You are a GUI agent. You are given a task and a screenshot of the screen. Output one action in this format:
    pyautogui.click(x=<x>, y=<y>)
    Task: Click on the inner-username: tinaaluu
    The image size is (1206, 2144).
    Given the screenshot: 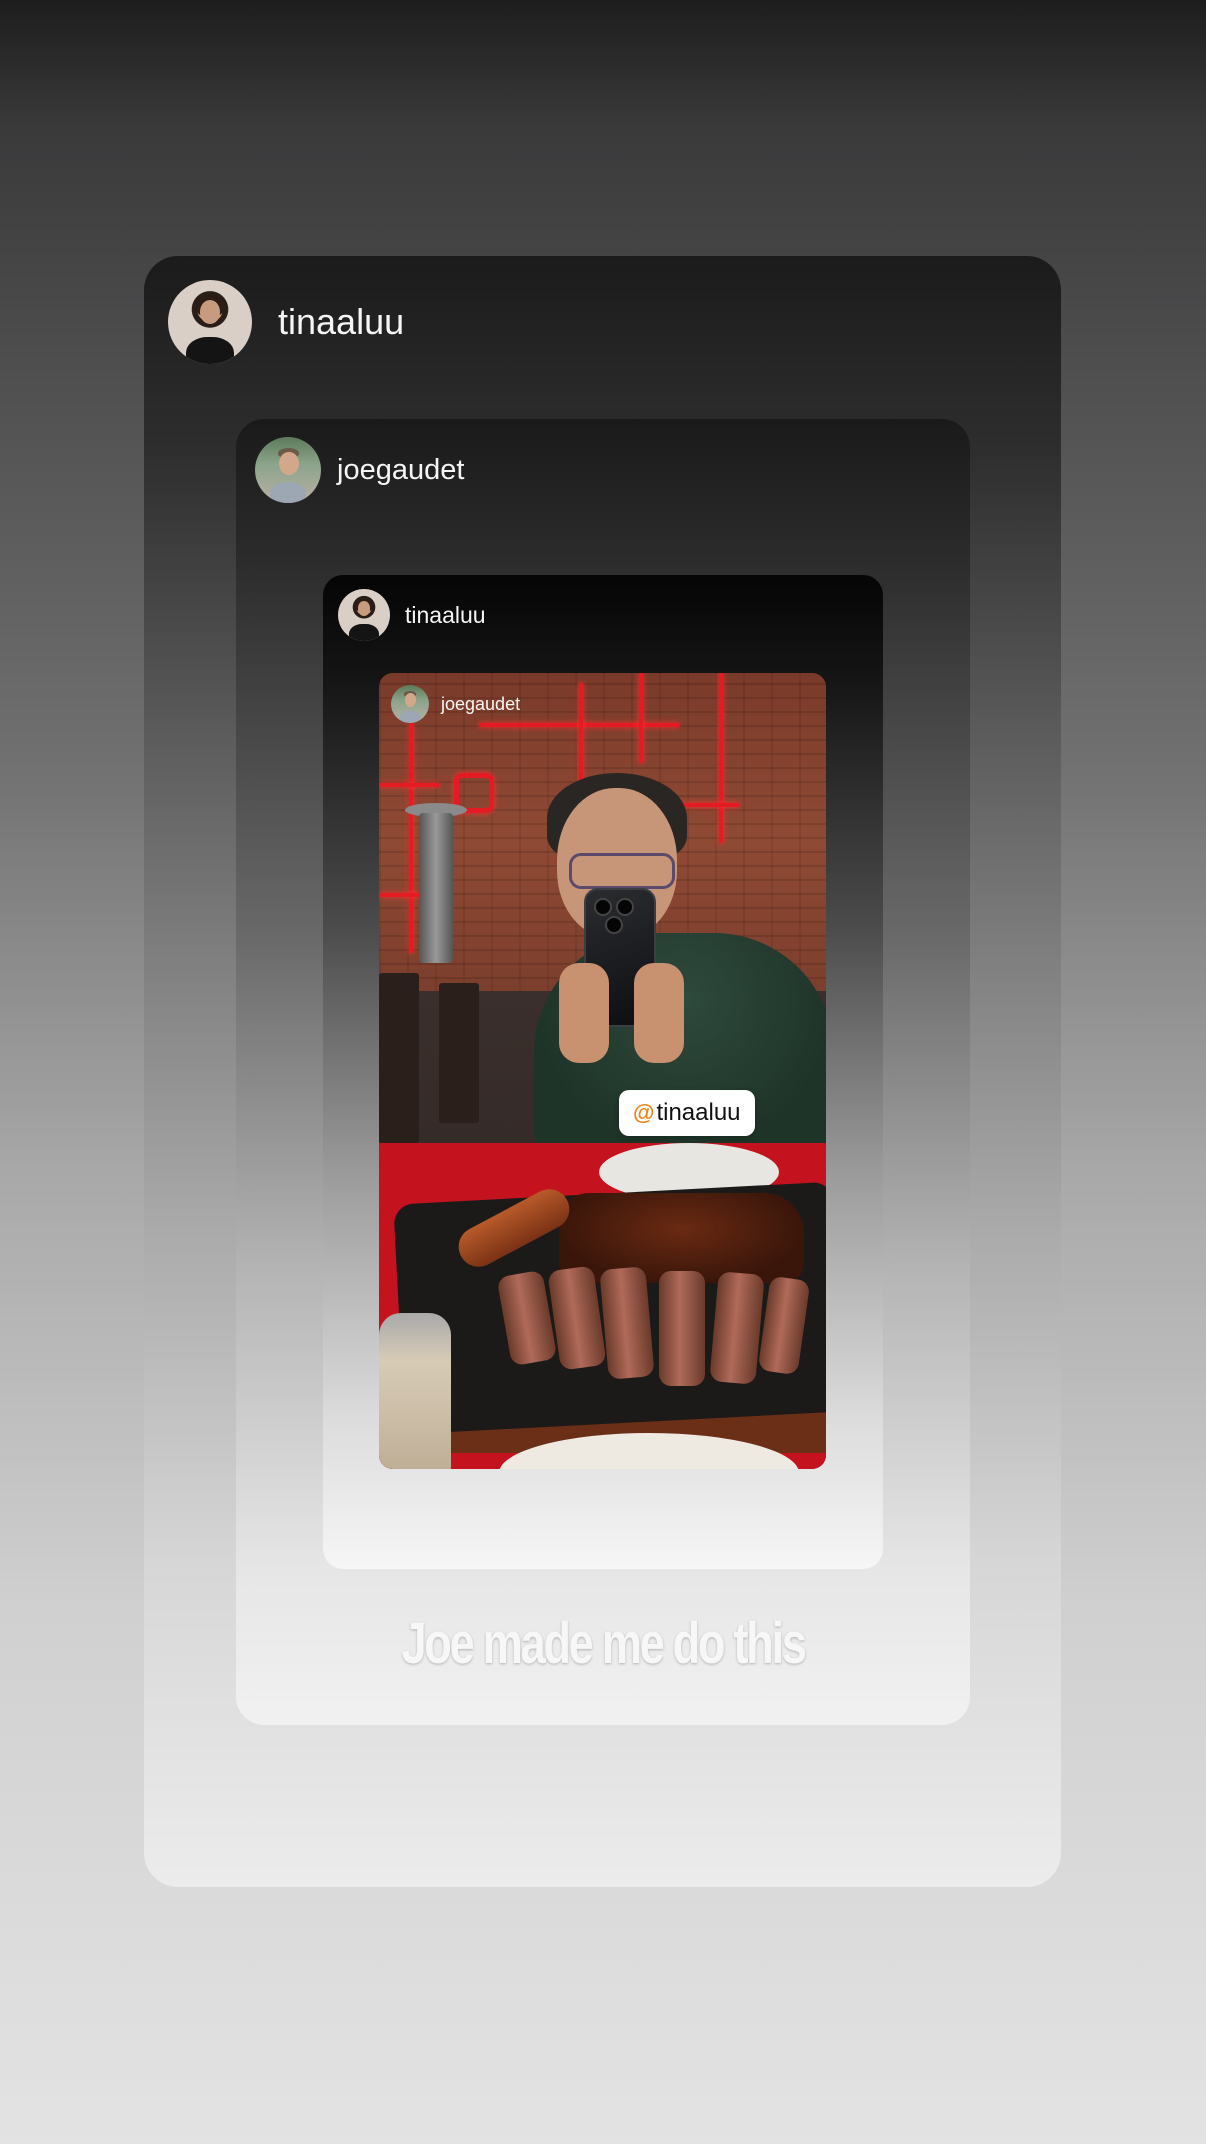 What is the action you would take?
    pyautogui.click(x=445, y=615)
    